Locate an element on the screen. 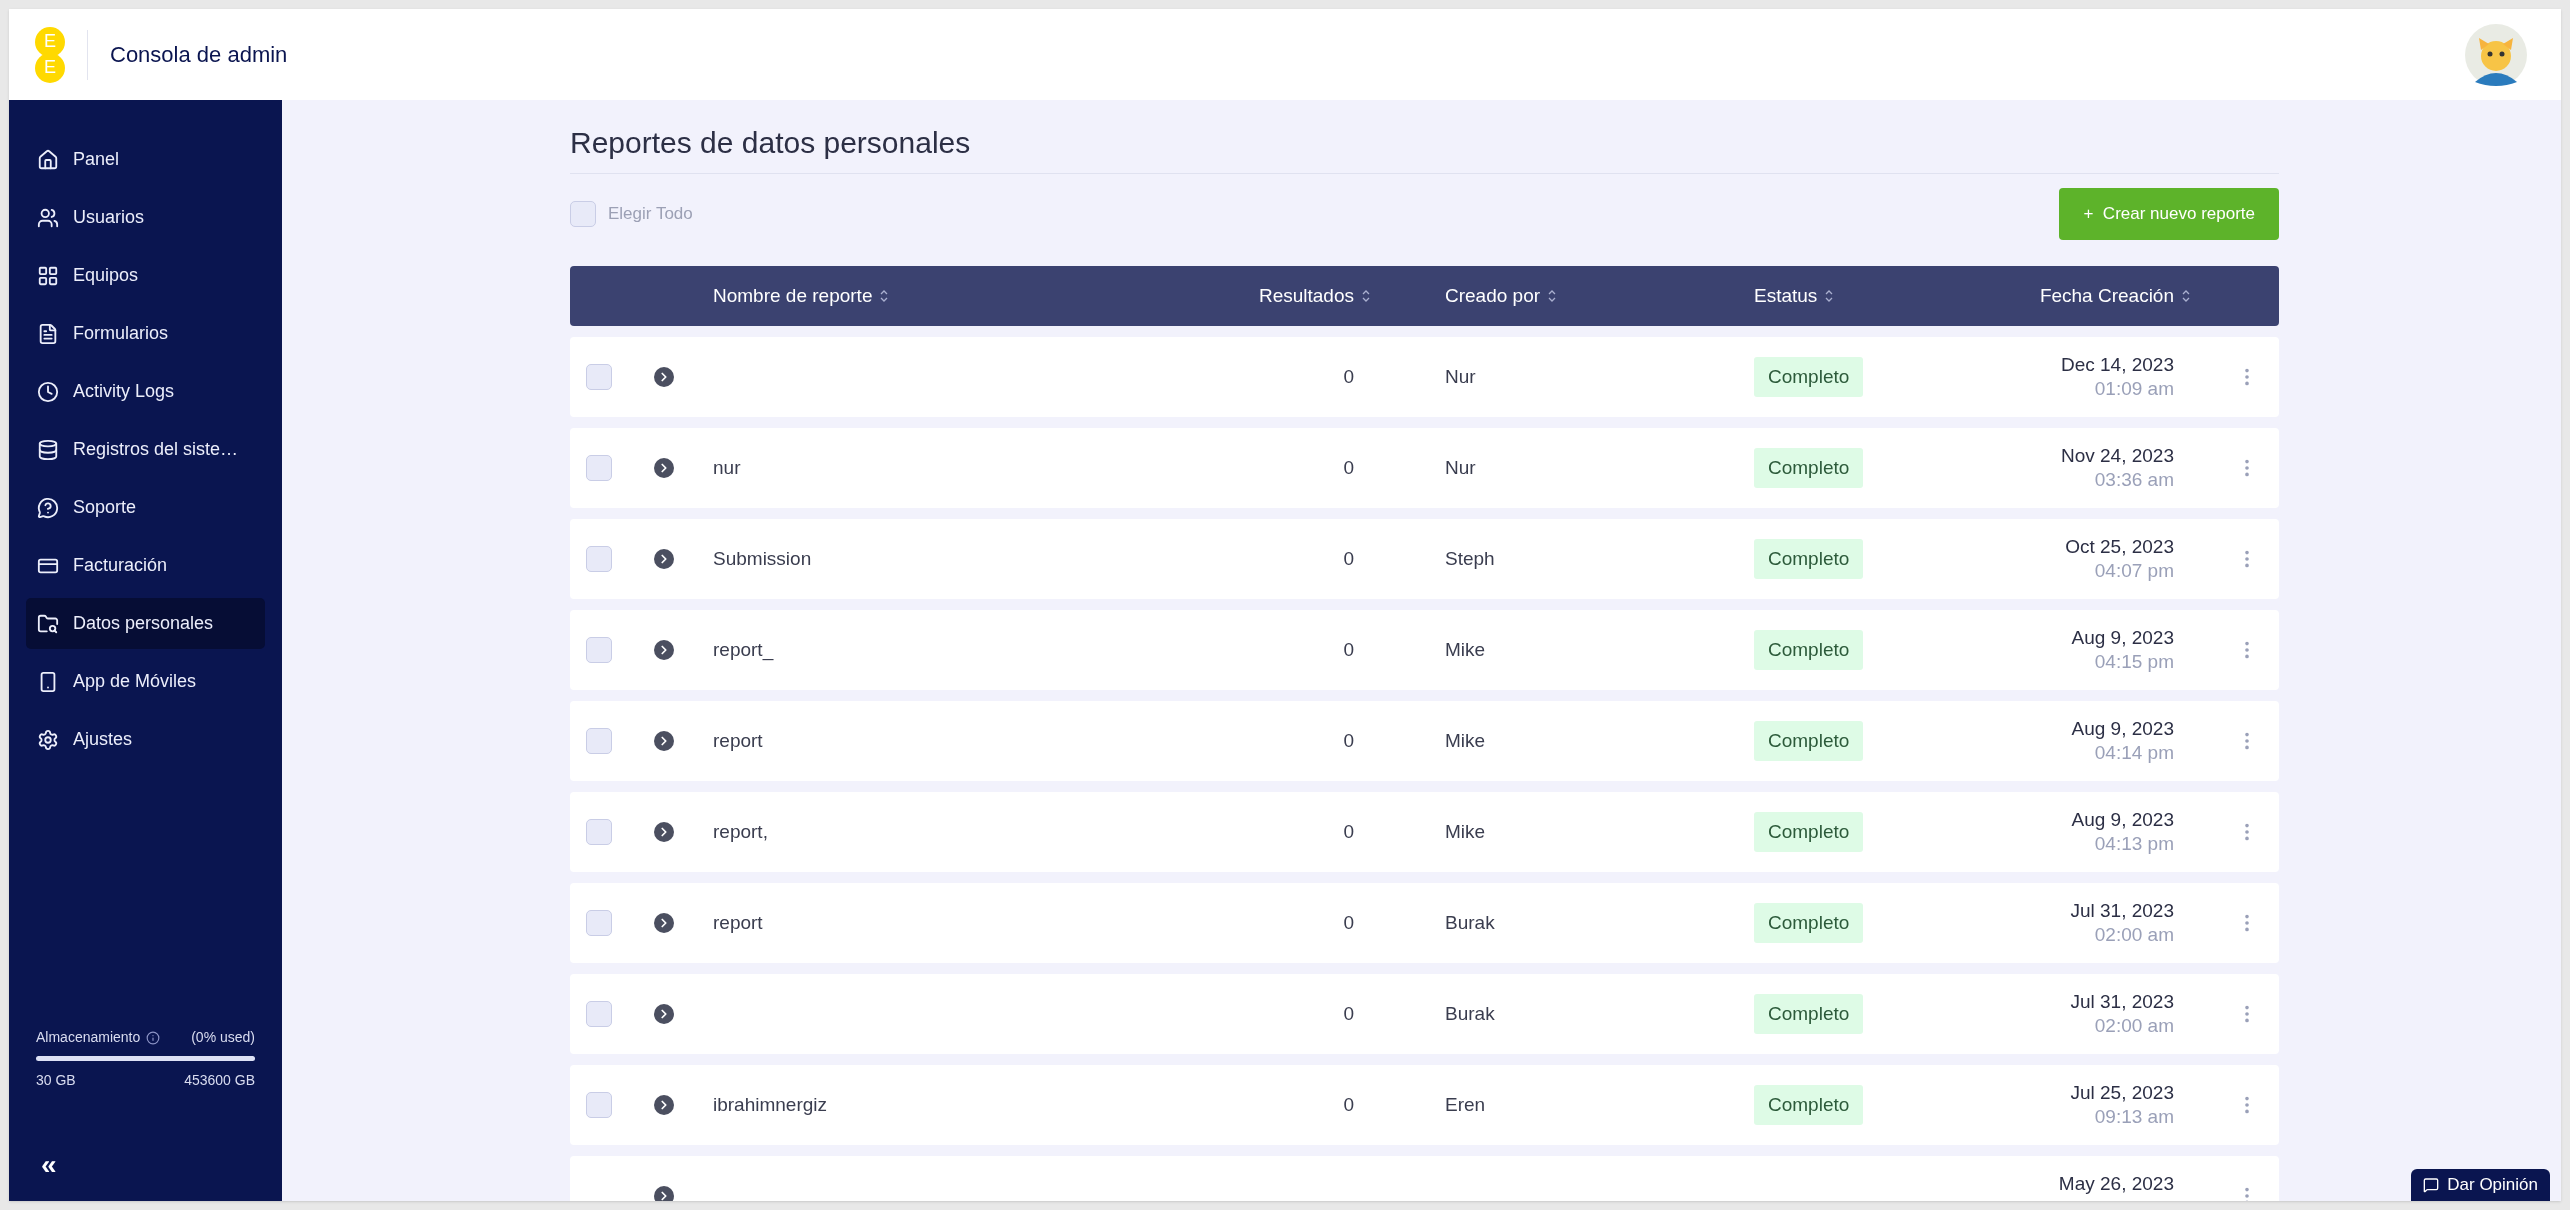 The width and height of the screenshot is (2570, 1210). created-time: 04:13 pm is located at coordinates (2134, 844).